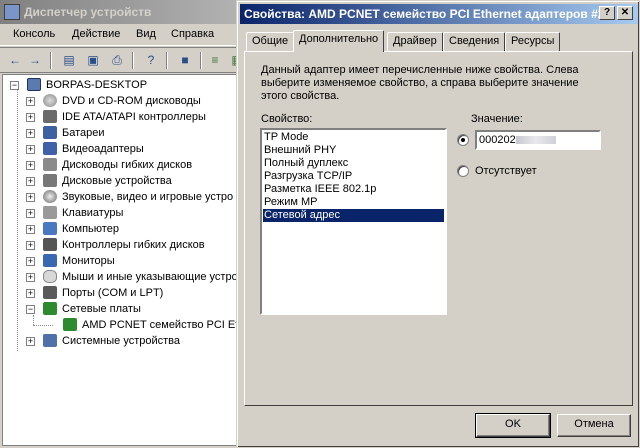  Describe the element at coordinates (93, 60) in the screenshot. I see `folder-icon: ▣` at that location.